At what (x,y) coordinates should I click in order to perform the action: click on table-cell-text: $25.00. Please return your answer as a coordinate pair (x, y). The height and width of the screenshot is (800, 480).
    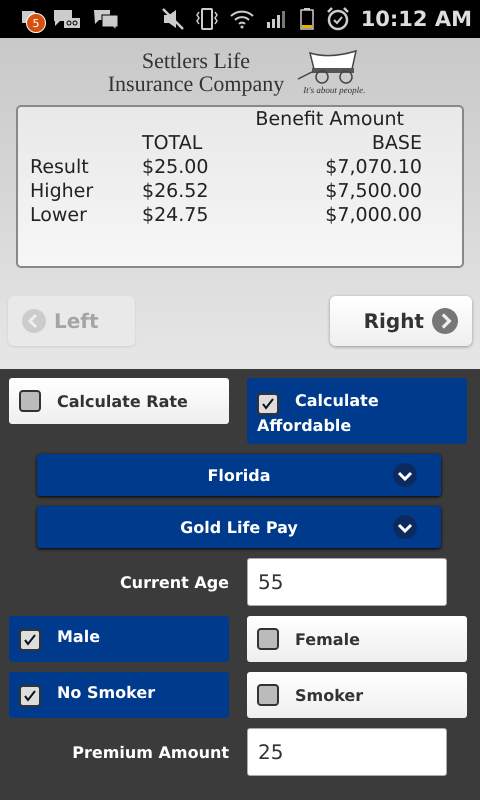
    Looking at the image, I should click on (176, 167).